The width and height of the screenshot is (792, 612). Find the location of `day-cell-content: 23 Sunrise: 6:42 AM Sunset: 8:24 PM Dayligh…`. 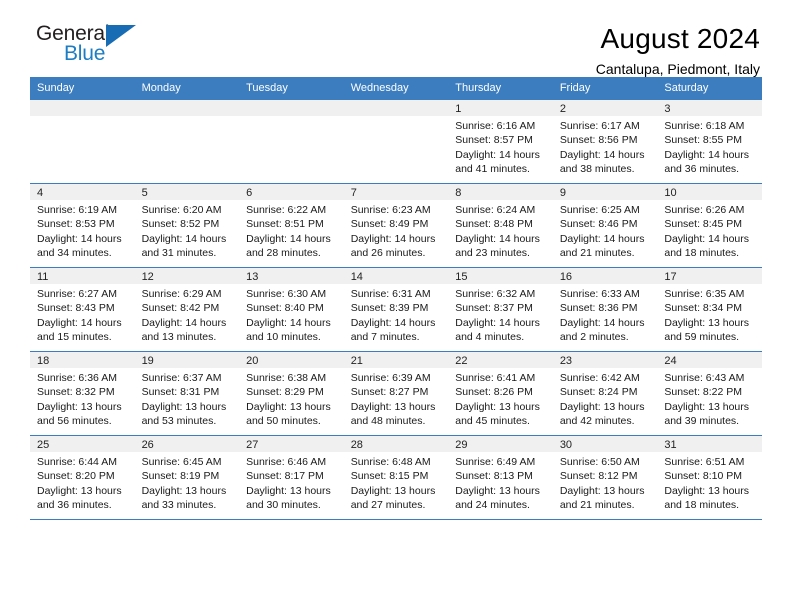

day-cell-content: 23 Sunrise: 6:42 AM Sunset: 8:24 PM Dayligh… is located at coordinates (605, 393).